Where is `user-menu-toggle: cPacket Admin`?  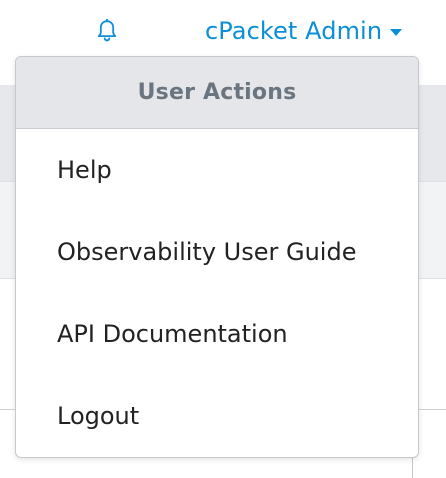 user-menu-toggle: cPacket Admin is located at coordinates (304, 31).